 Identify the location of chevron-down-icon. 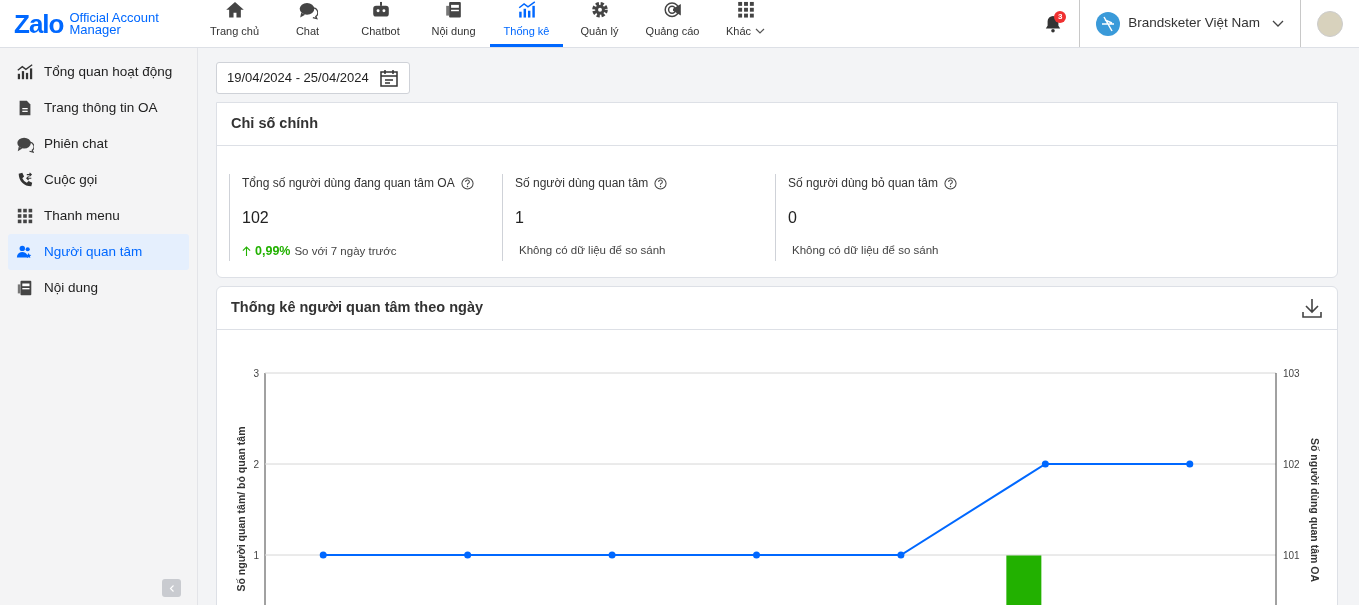
(1278, 23).